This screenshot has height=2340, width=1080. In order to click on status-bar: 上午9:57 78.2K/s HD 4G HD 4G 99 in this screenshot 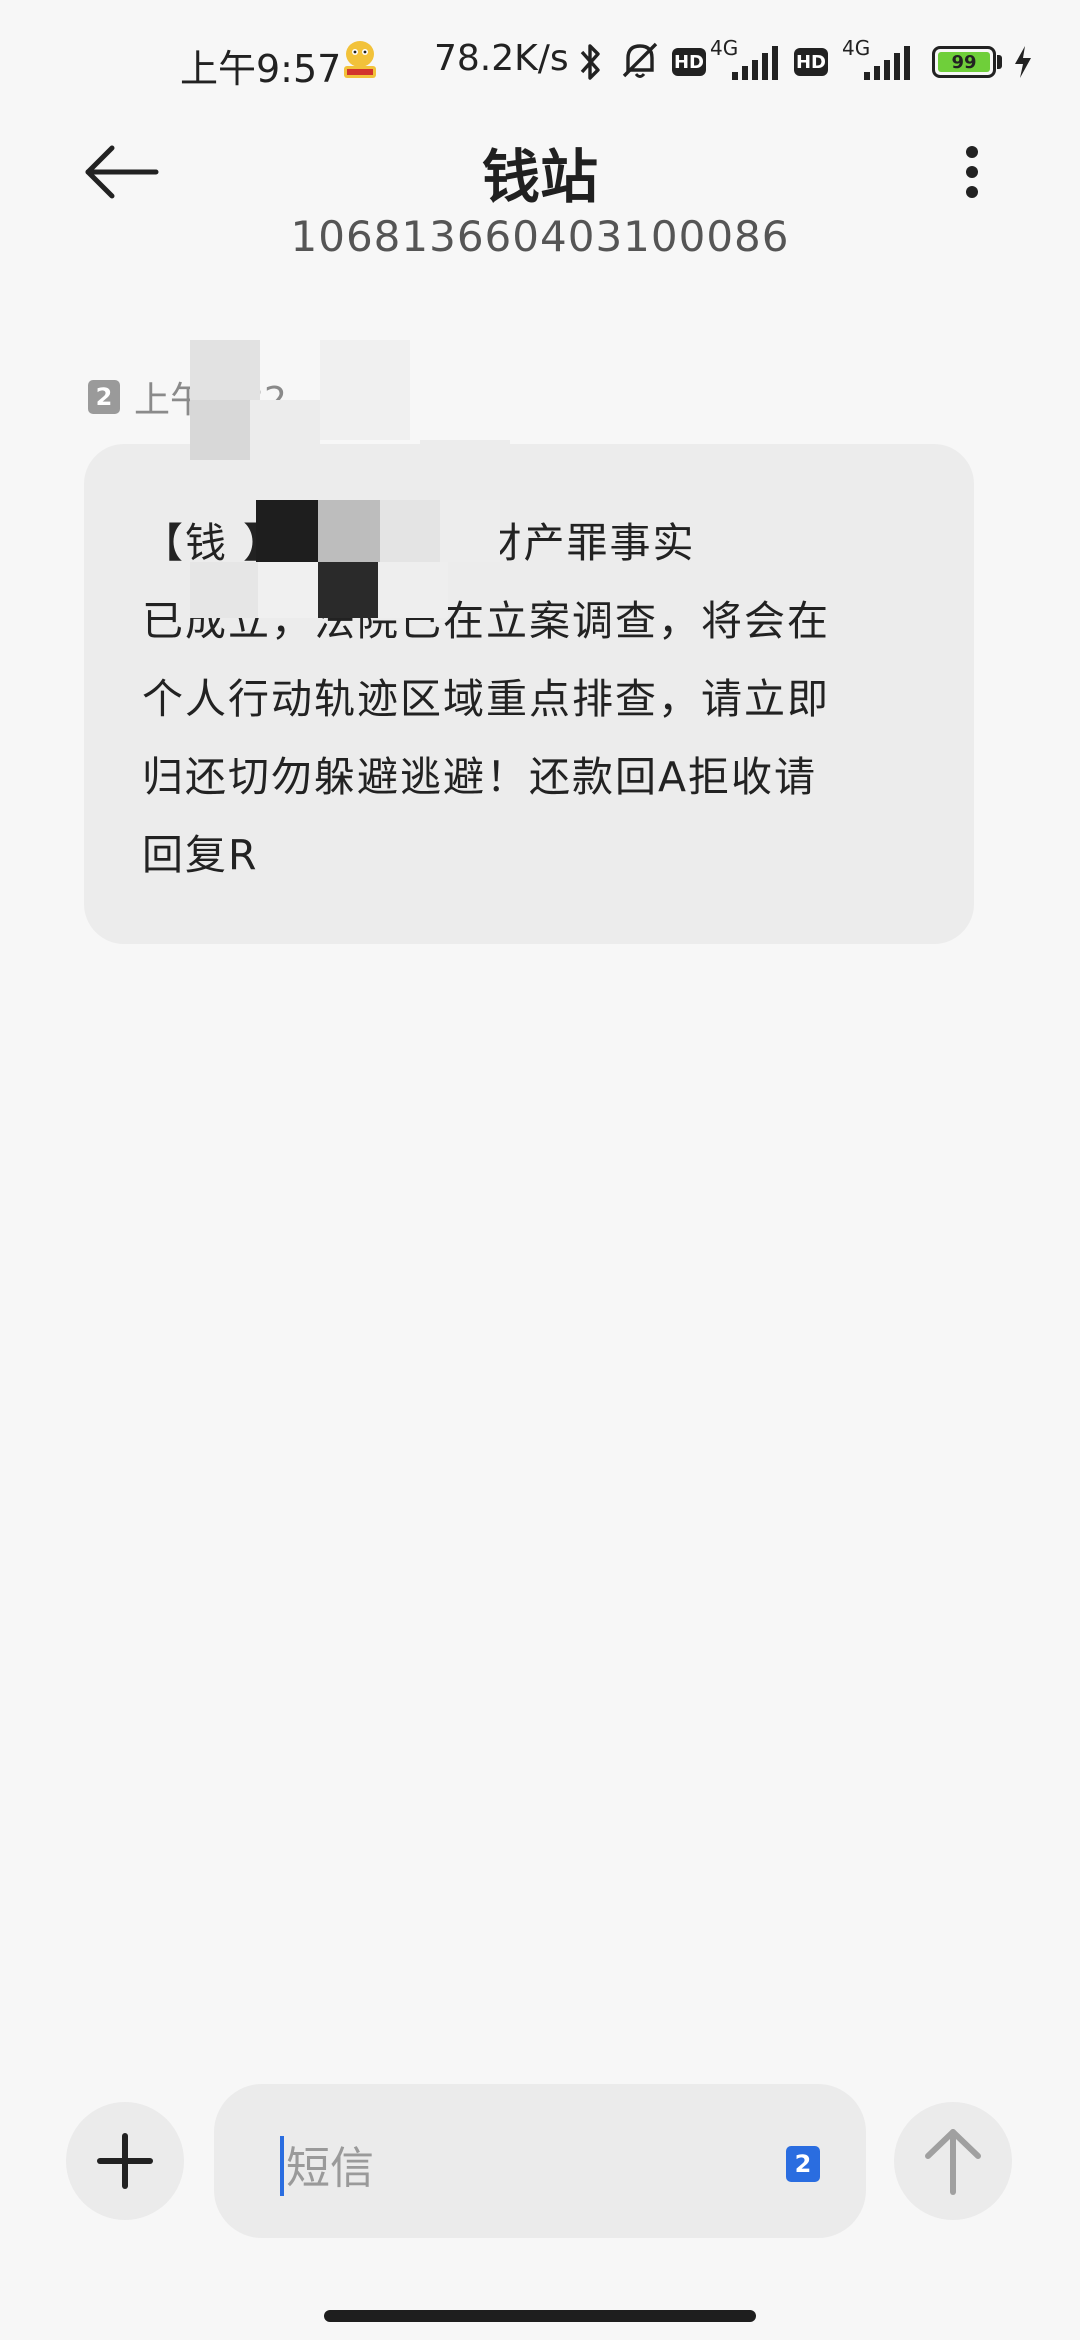, I will do `click(540, 60)`.